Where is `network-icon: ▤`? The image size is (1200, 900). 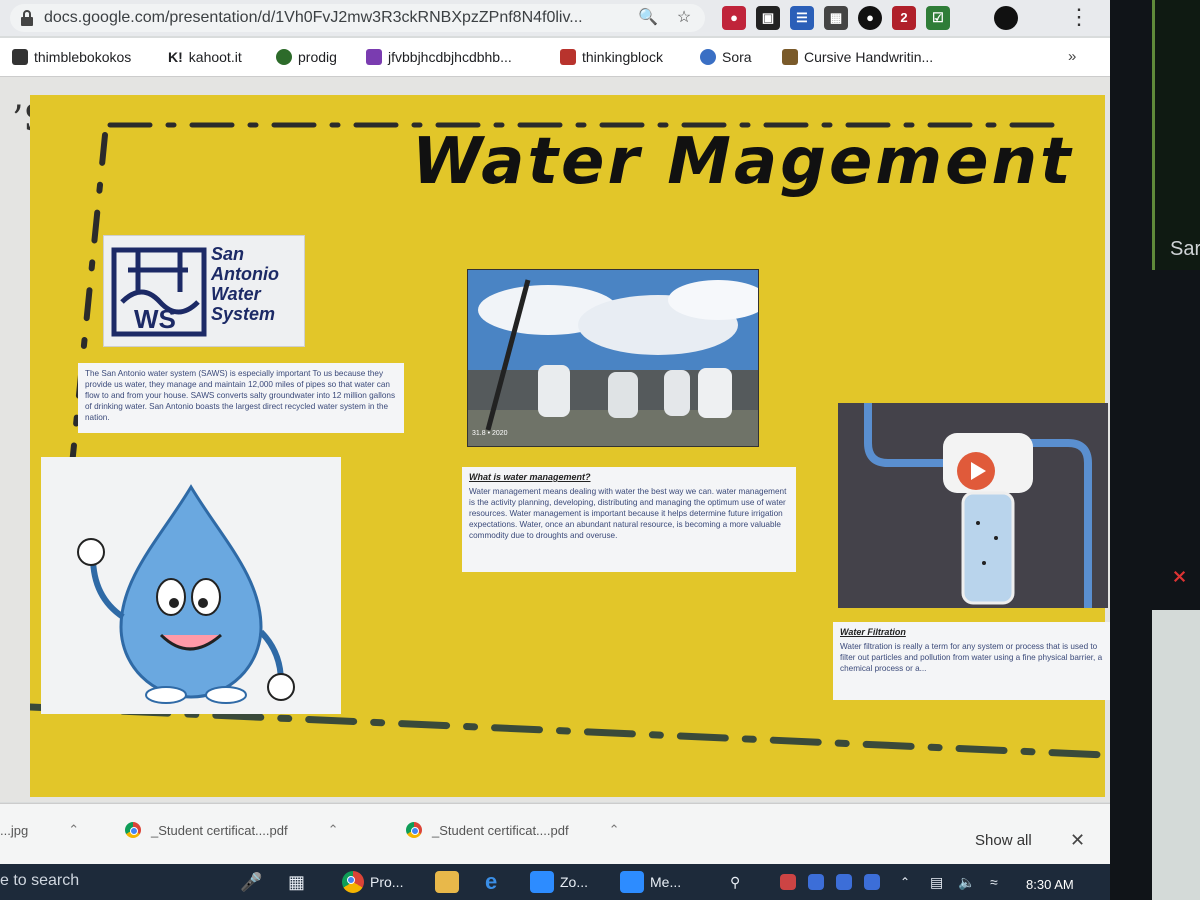
network-icon: ▤ is located at coordinates (936, 882).